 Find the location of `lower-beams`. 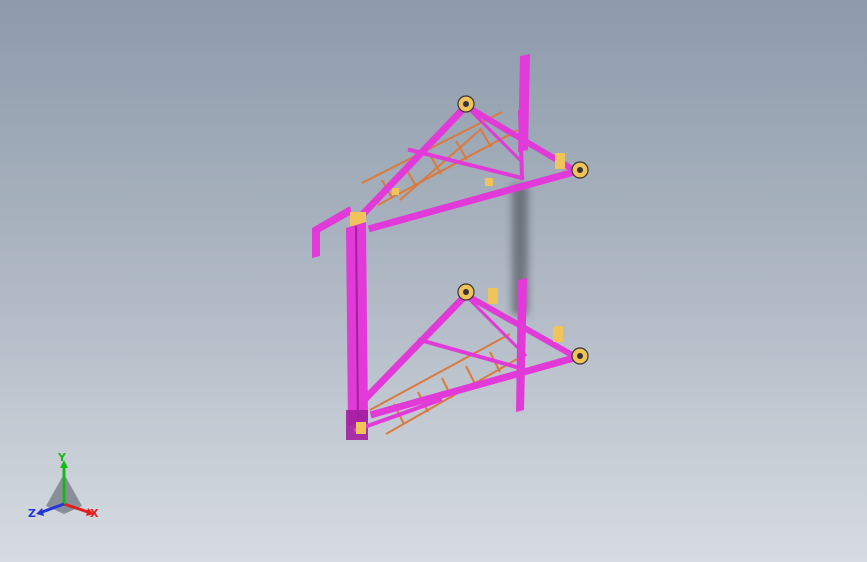

lower-beams is located at coordinates (466, 361).